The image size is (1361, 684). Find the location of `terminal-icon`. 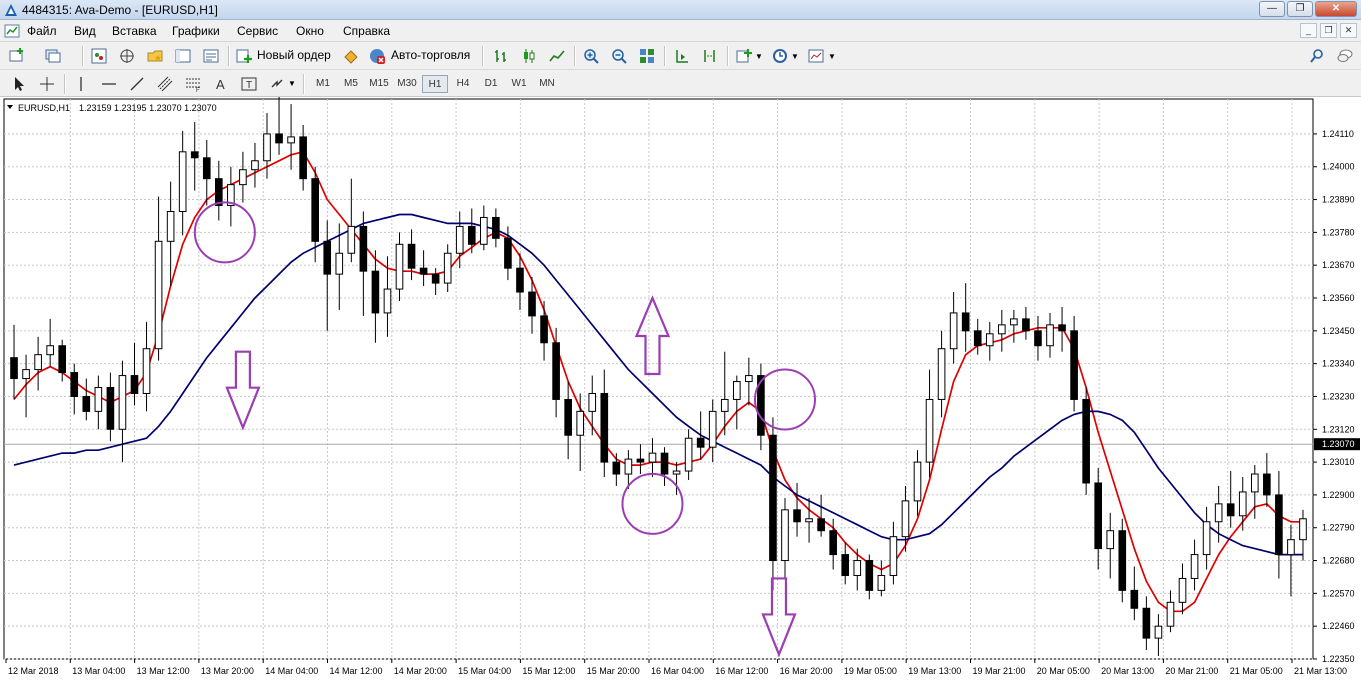

terminal-icon is located at coordinates (183, 56).